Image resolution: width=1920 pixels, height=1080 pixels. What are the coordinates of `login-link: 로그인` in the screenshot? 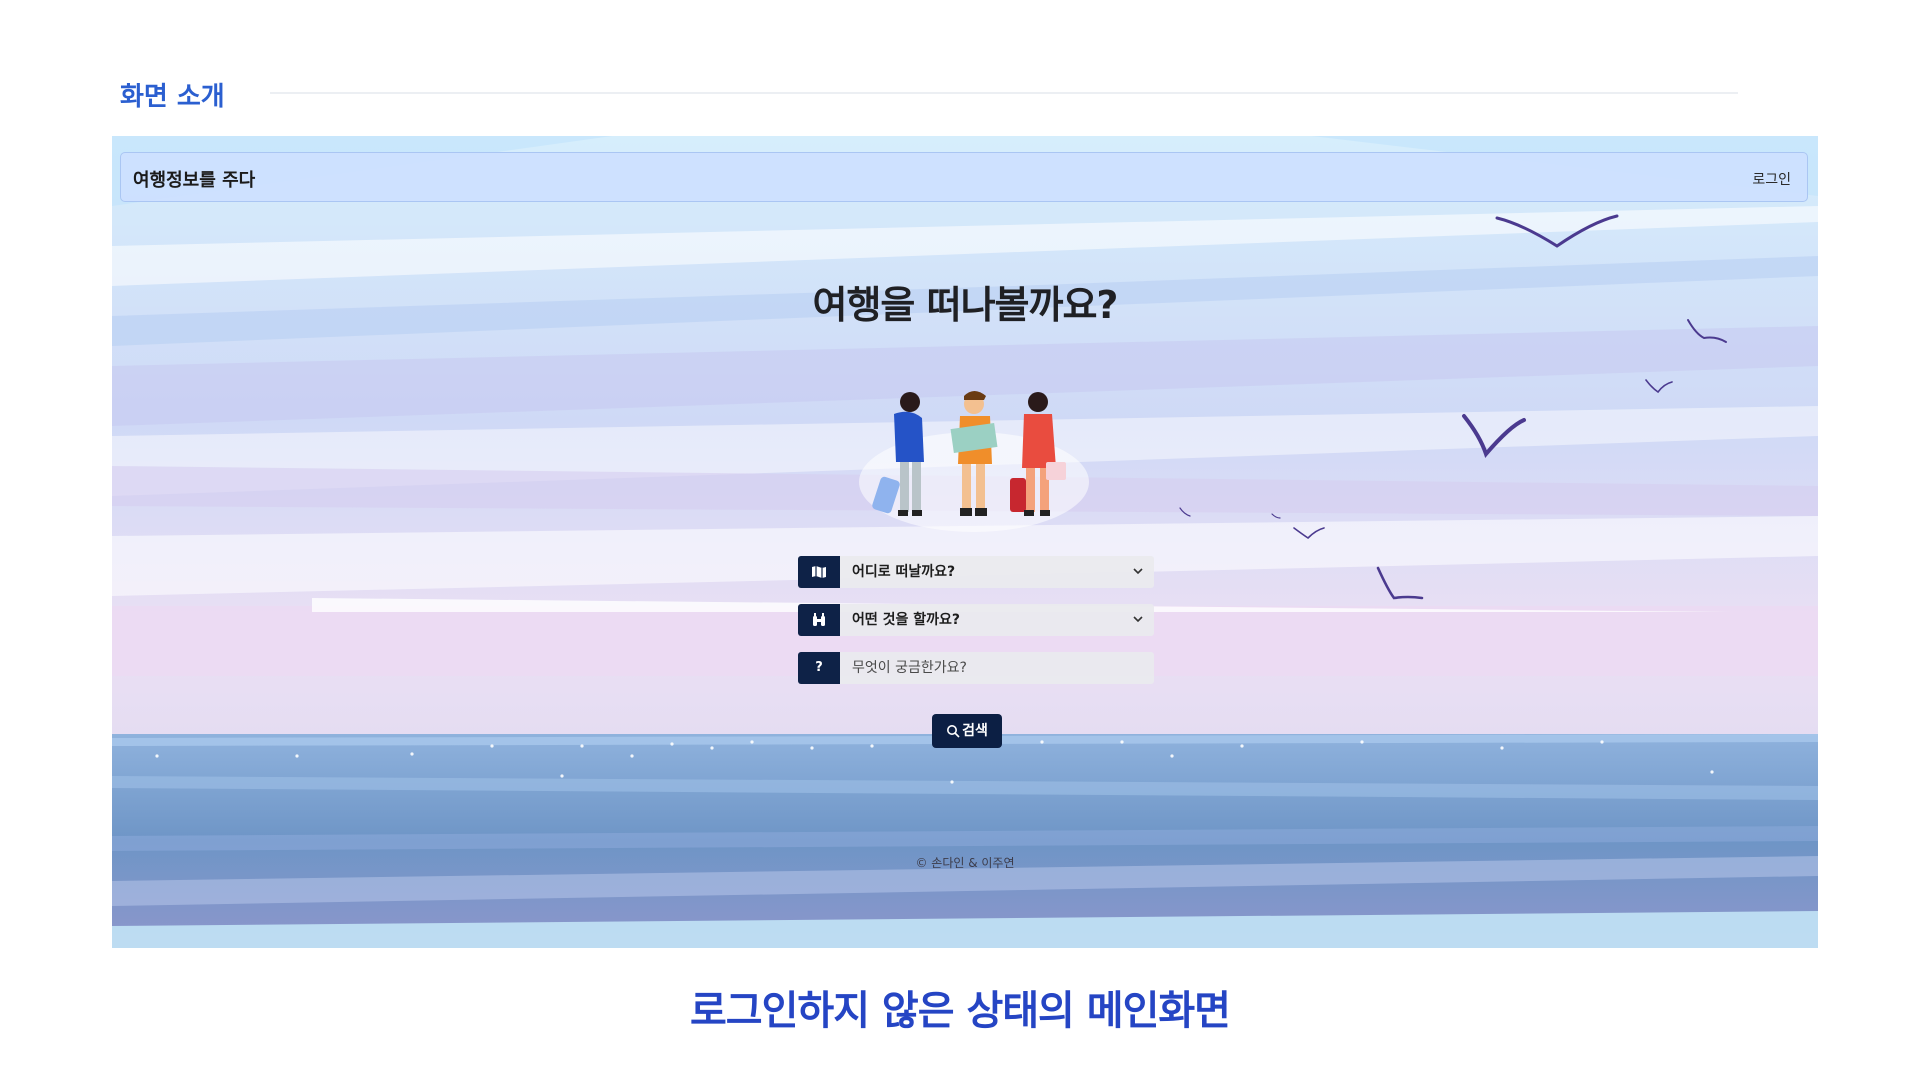 It's located at (1771, 179).